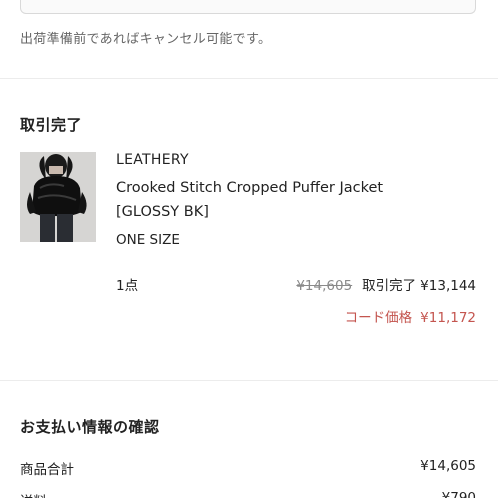 This screenshot has width=498, height=498. What do you see at coordinates (248, 7) in the screenshot?
I see `previous-card-edge` at bounding box center [248, 7].